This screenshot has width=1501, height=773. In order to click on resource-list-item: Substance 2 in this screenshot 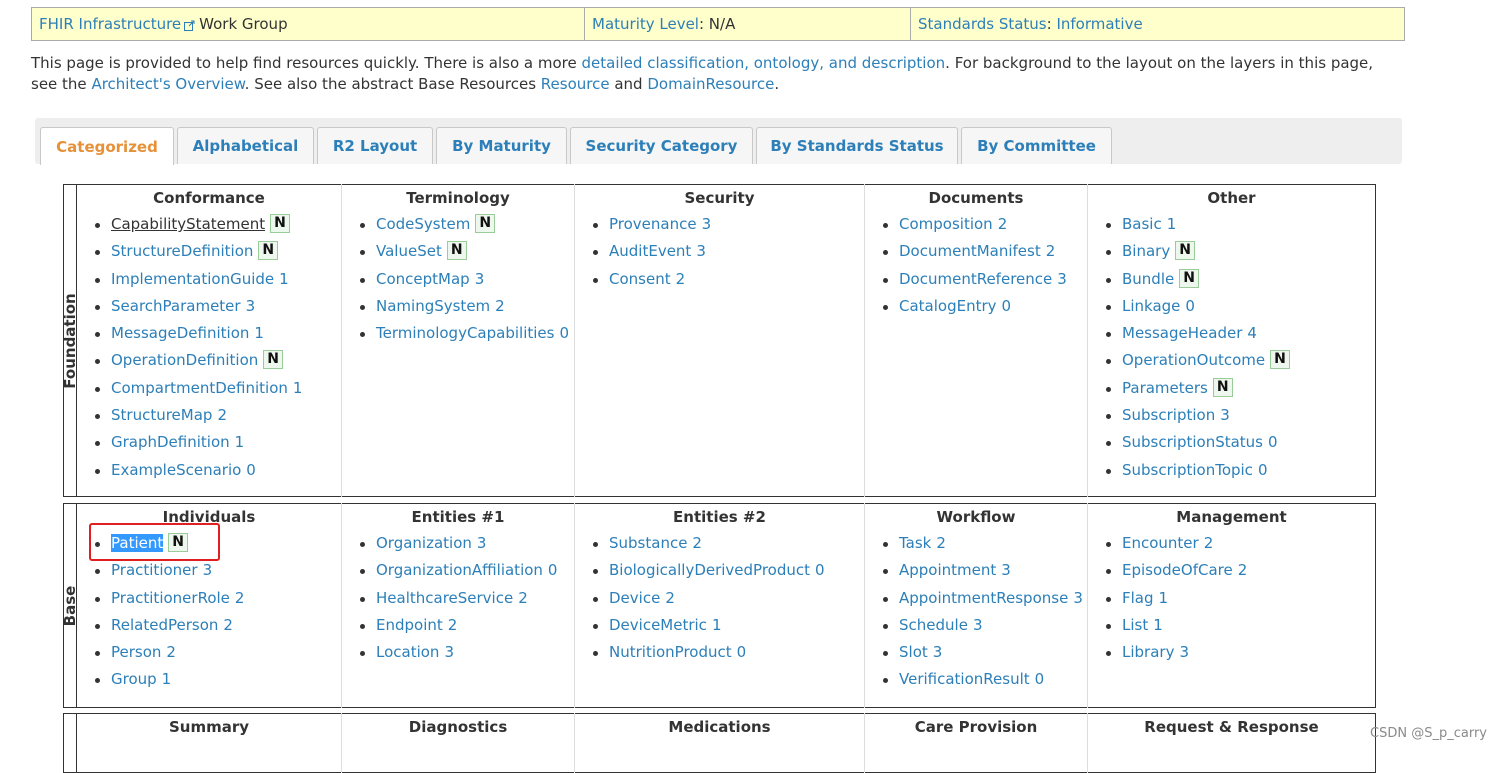, I will do `click(726, 543)`.